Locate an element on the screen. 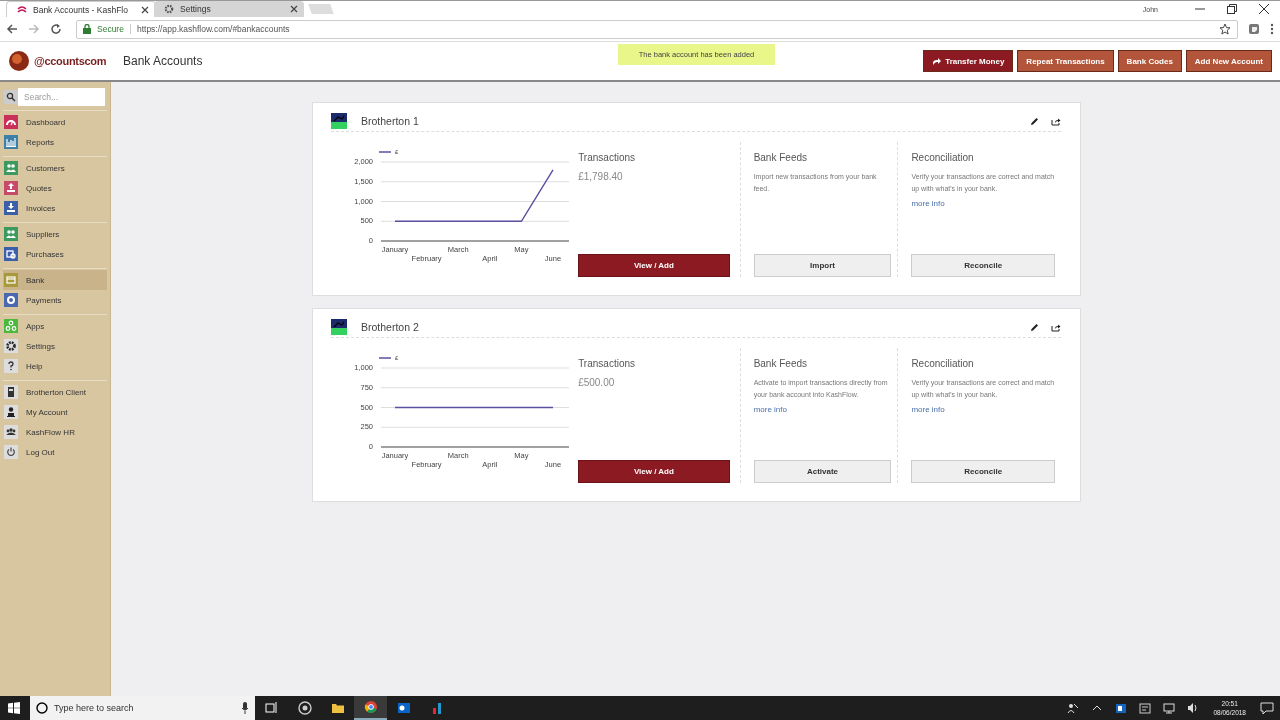 Image resolution: width=1280 pixels, height=720 pixels. back-icon is located at coordinates (12, 29).